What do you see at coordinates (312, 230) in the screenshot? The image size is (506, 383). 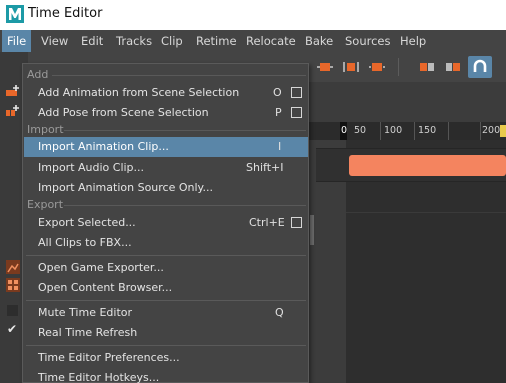 I see `track-scroll-handle` at bounding box center [312, 230].